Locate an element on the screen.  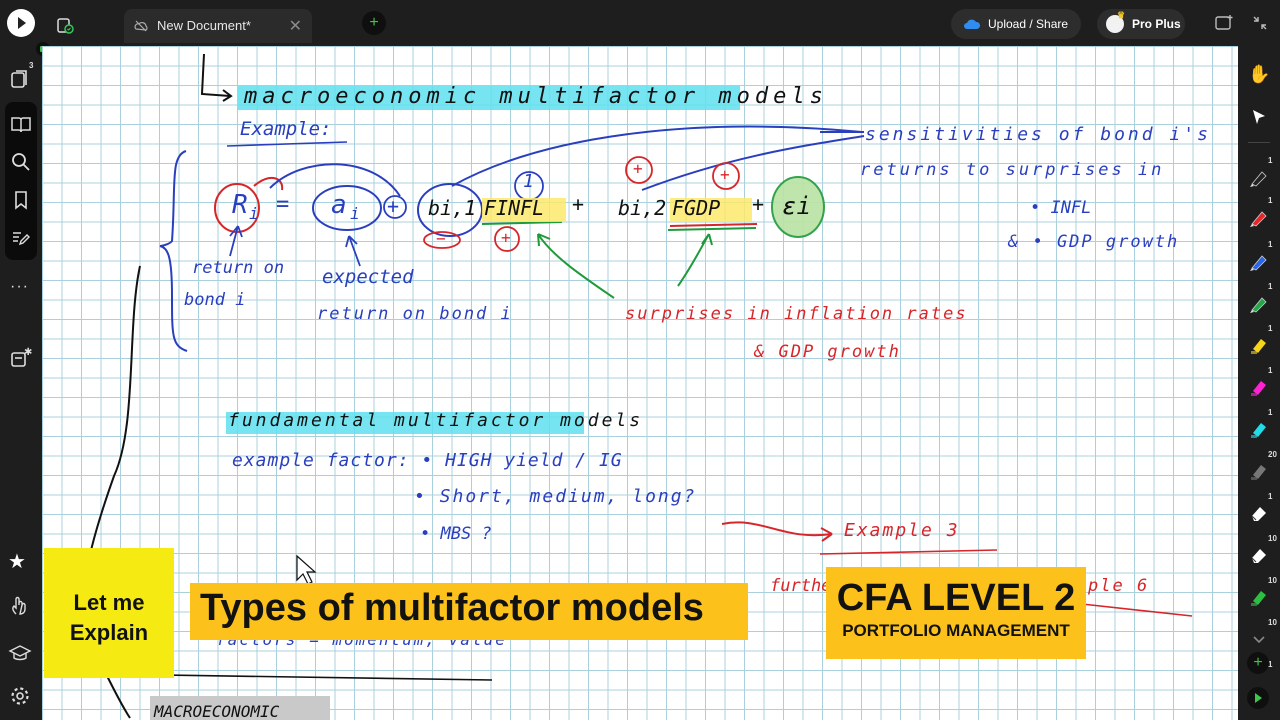
add-window-icon is located at coordinates (1224, 23).